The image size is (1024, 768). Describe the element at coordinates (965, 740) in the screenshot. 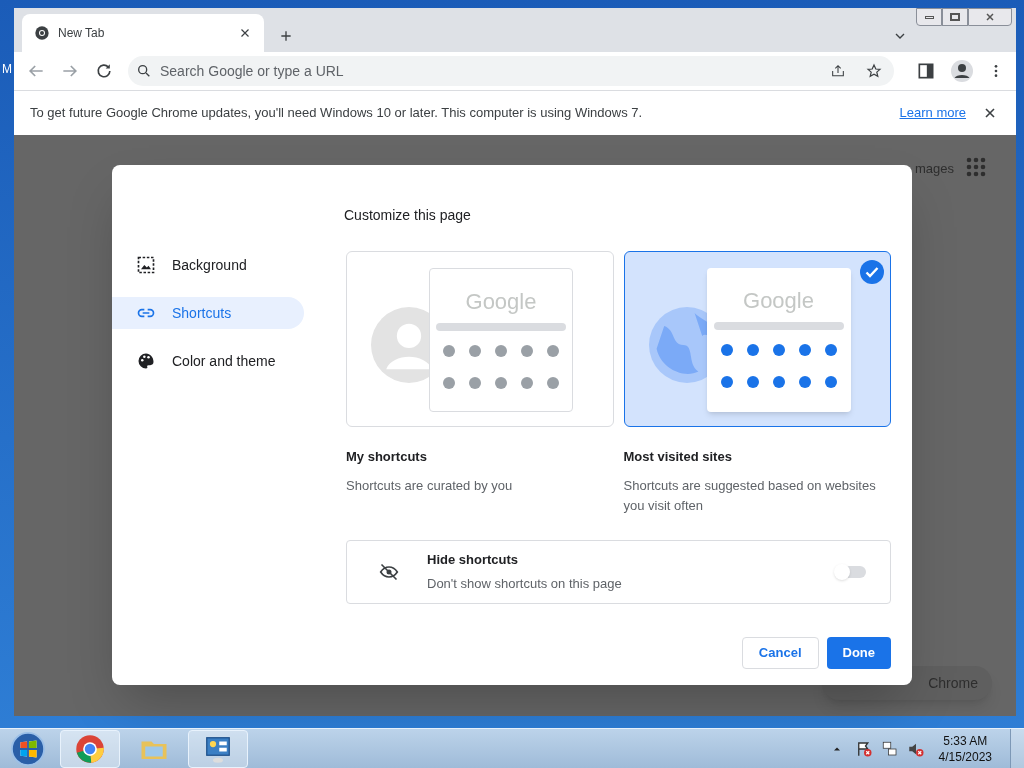

I see `clock-time: 5:33 AM` at that location.